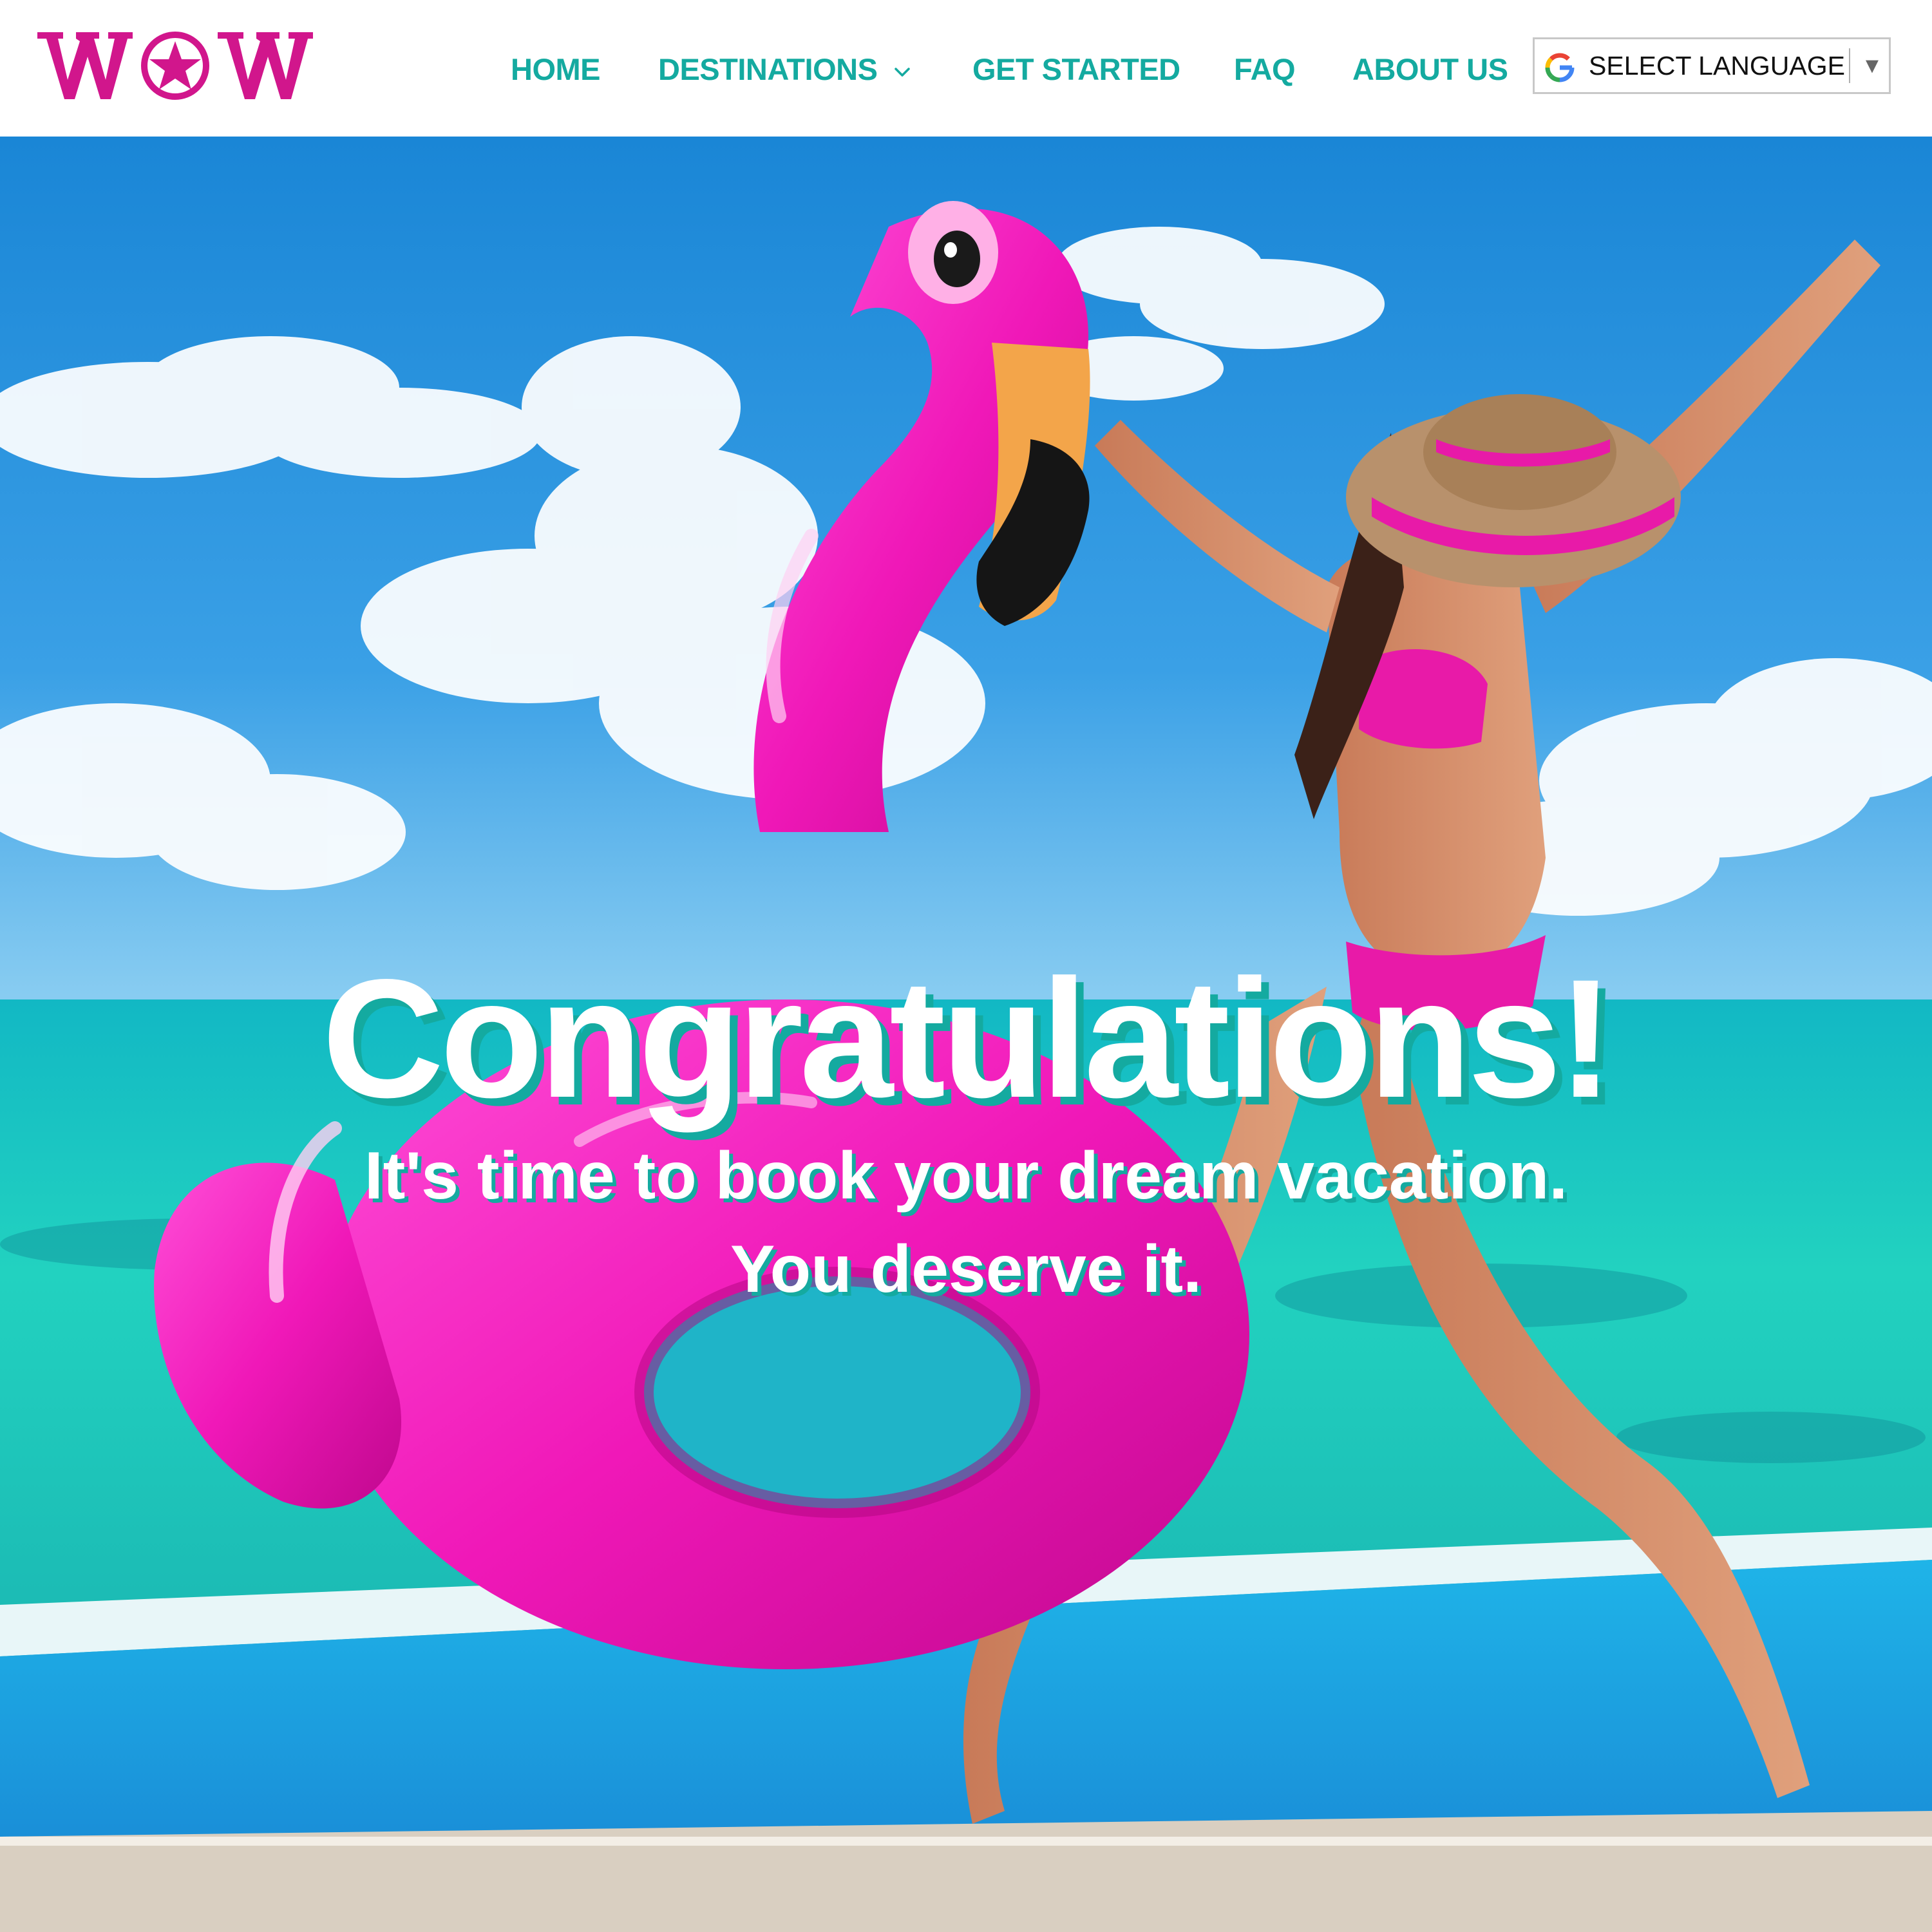  I want to click on nav-get-started: GET STARTED, so click(1076, 69).